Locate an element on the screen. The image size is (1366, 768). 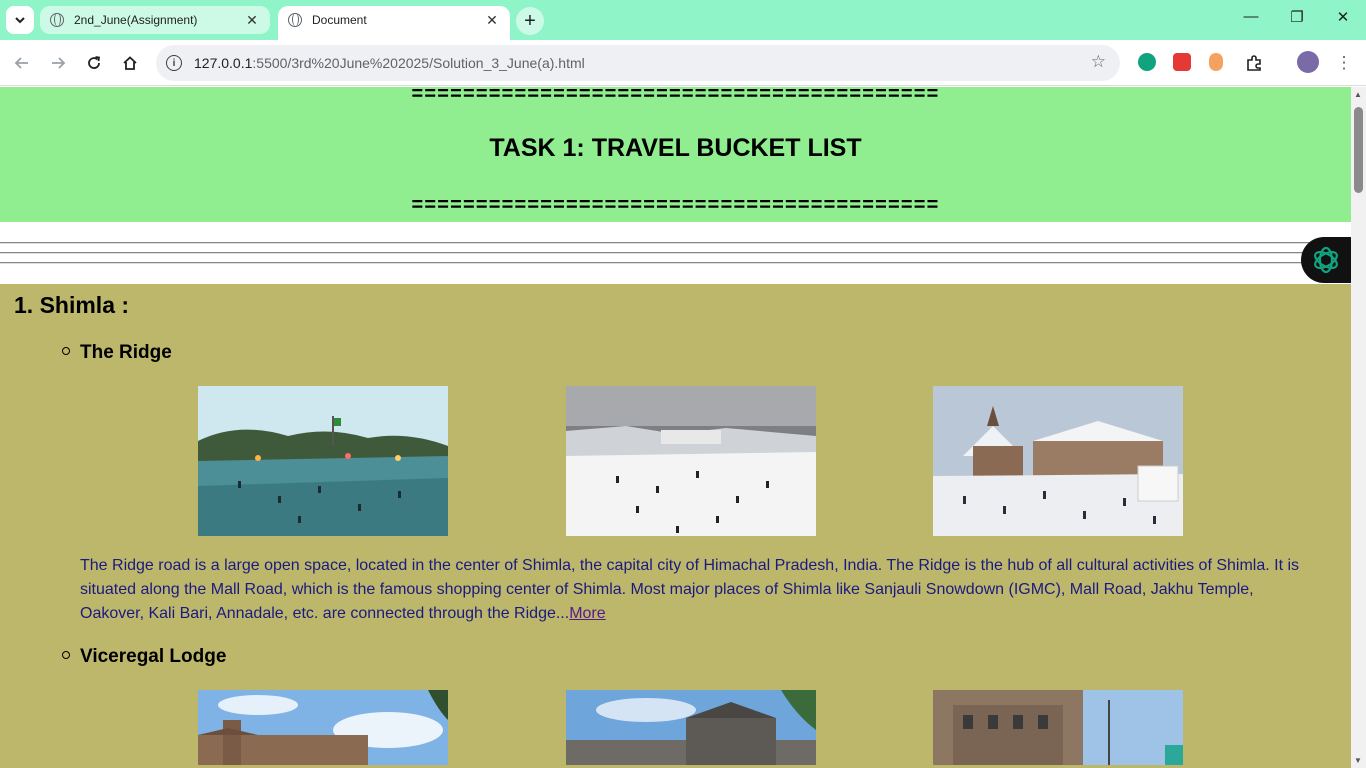
ridge-lights-photo is located at coordinates (323, 461).